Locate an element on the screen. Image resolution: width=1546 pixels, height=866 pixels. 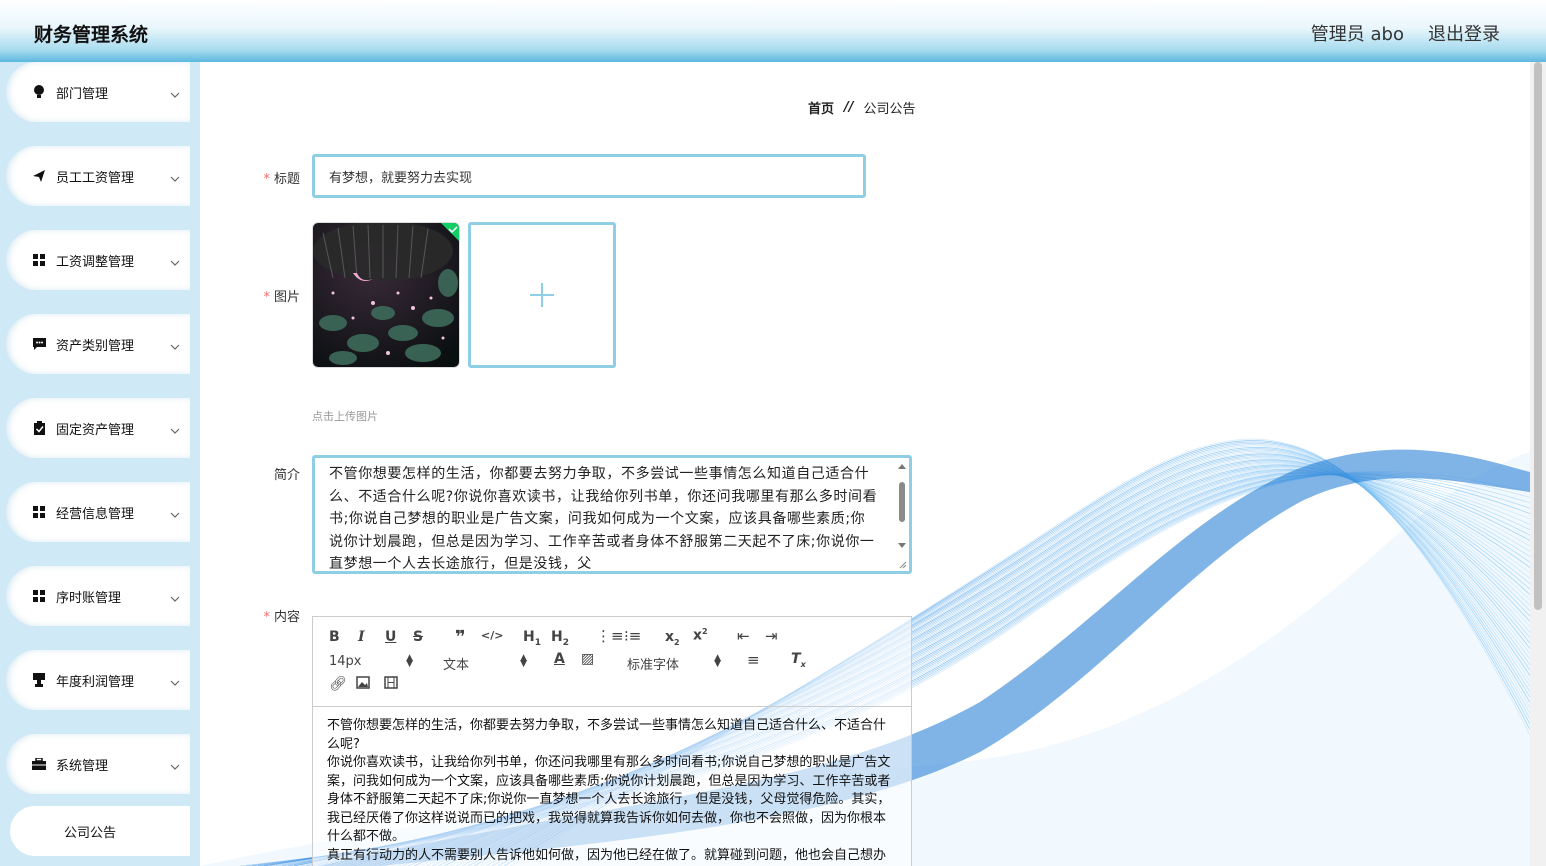
strikethrough-icon: S is located at coordinates (418, 637).